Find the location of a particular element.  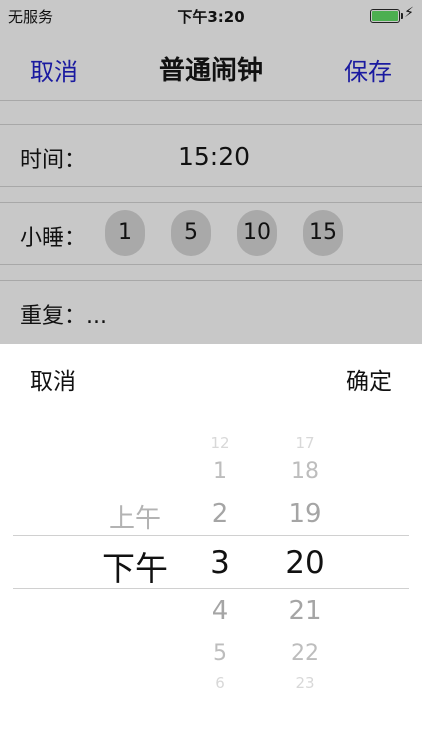

picker-ampm-above: 上午 is located at coordinates (135, 516).